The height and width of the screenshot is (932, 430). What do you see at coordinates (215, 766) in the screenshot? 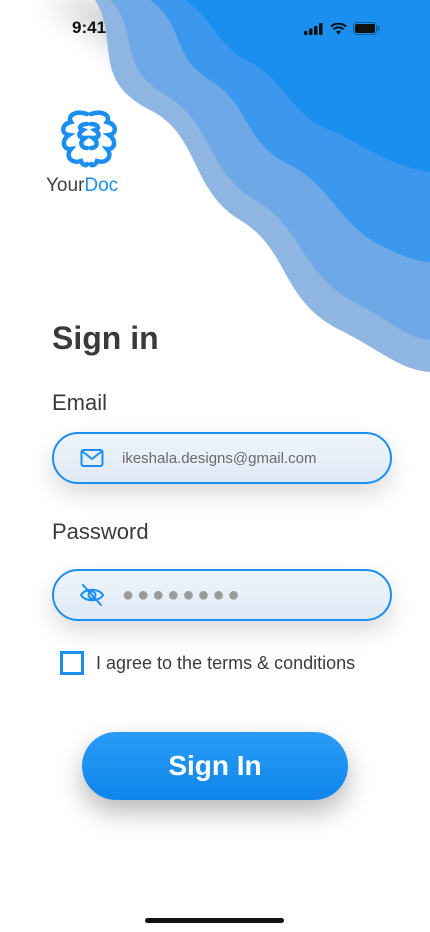
I see `sign-in-button: Sign In` at bounding box center [215, 766].